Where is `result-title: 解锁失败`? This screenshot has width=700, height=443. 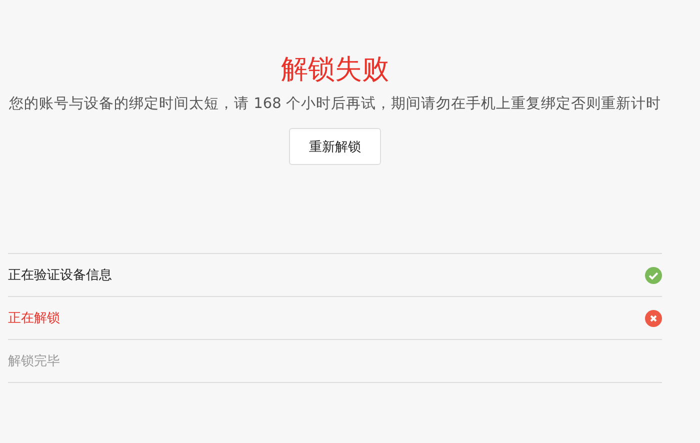 result-title: 解锁失败 is located at coordinates (335, 70).